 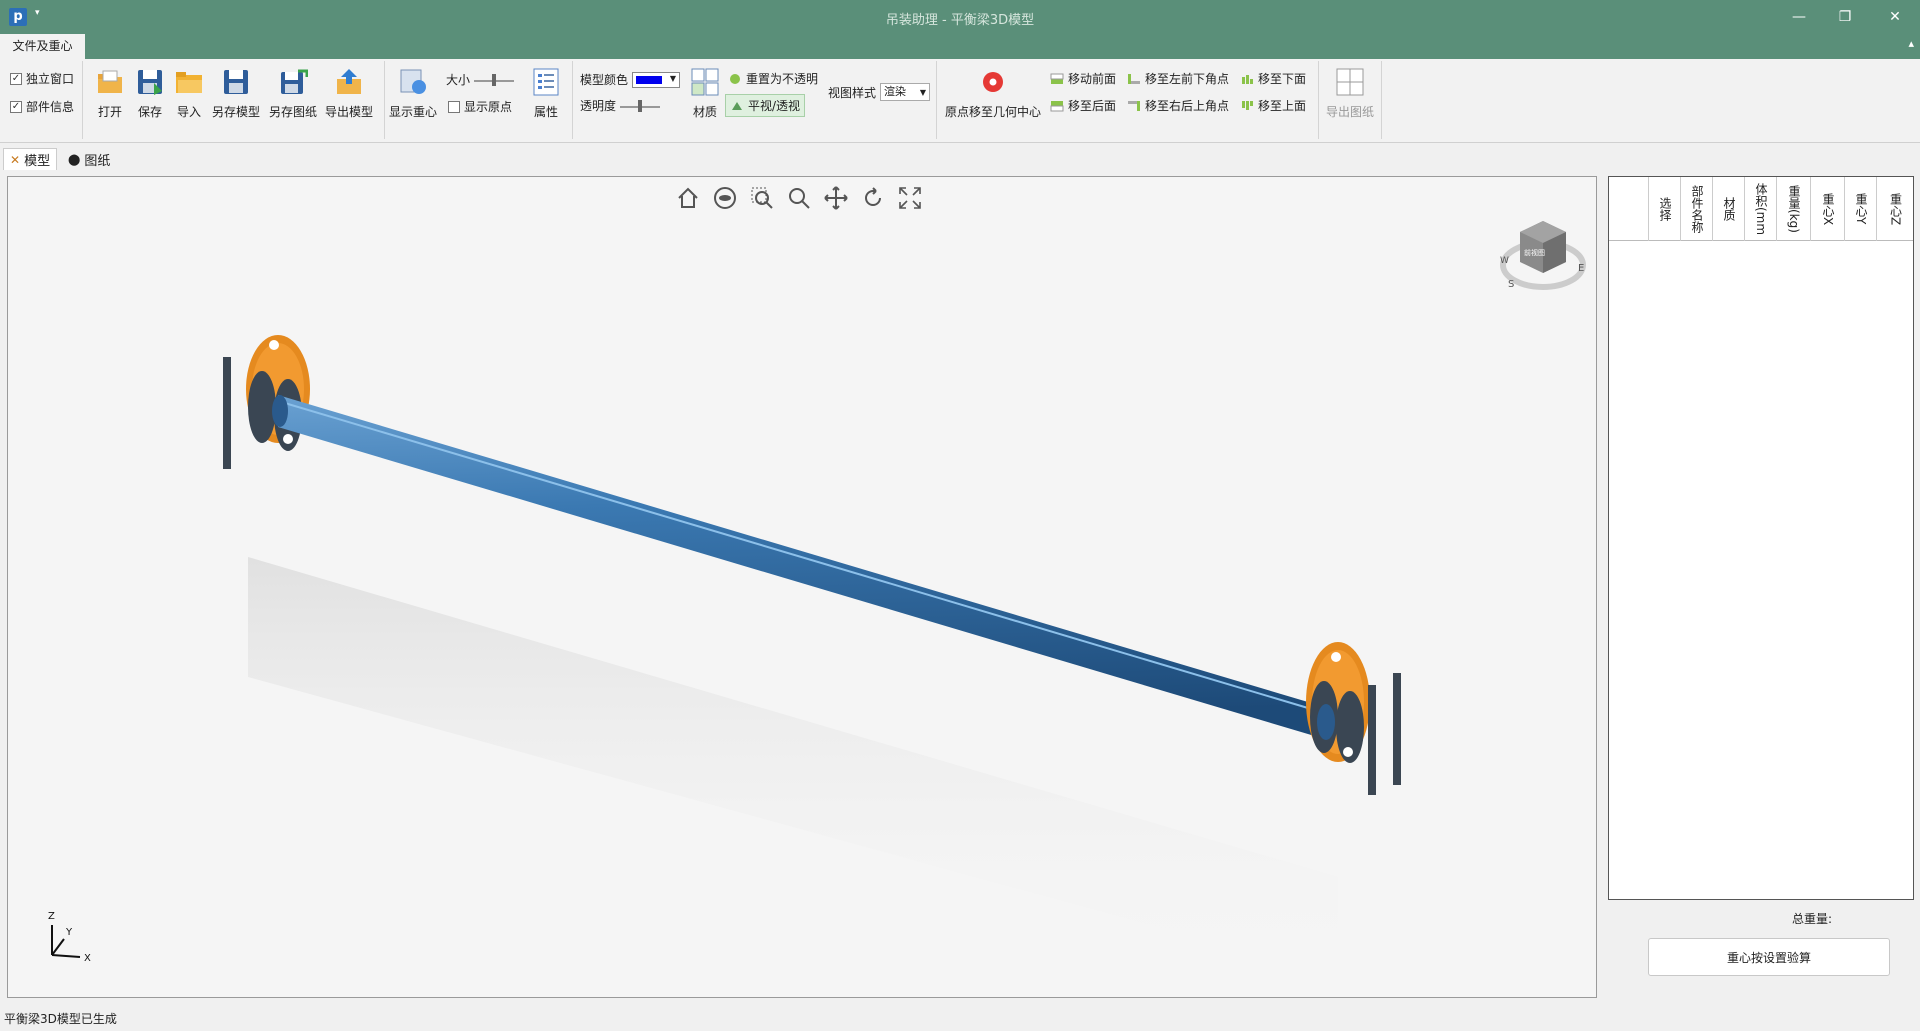 I want to click on move-right-back-top-button: 移至右后上角点, so click(x=1178, y=105).